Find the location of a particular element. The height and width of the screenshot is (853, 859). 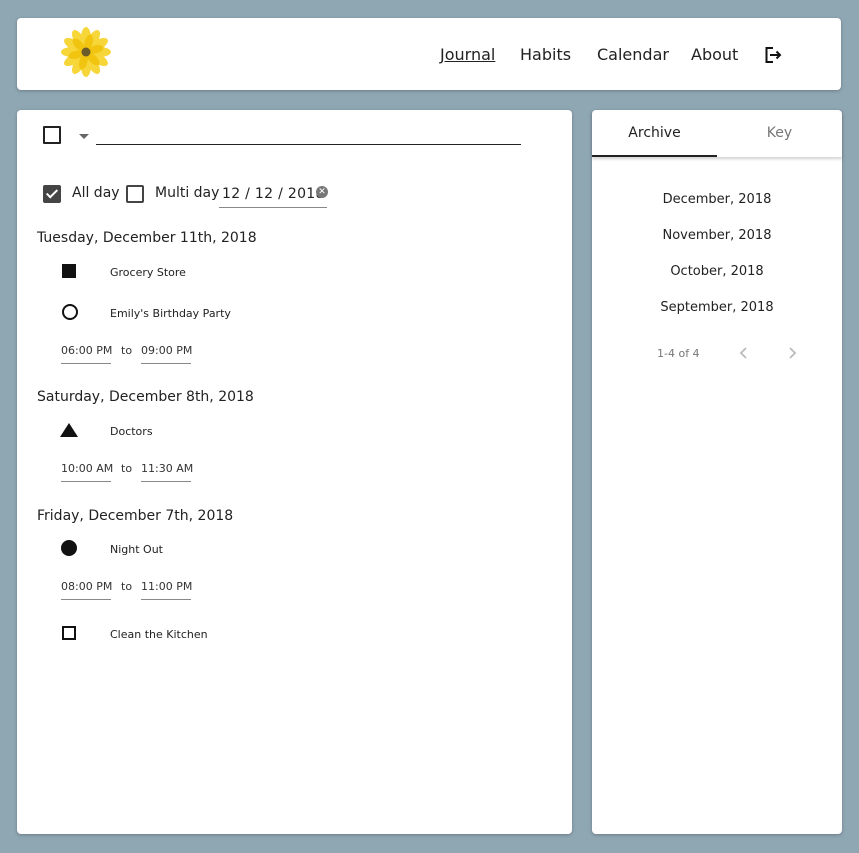

chevron-down-icon is located at coordinates (84, 136).